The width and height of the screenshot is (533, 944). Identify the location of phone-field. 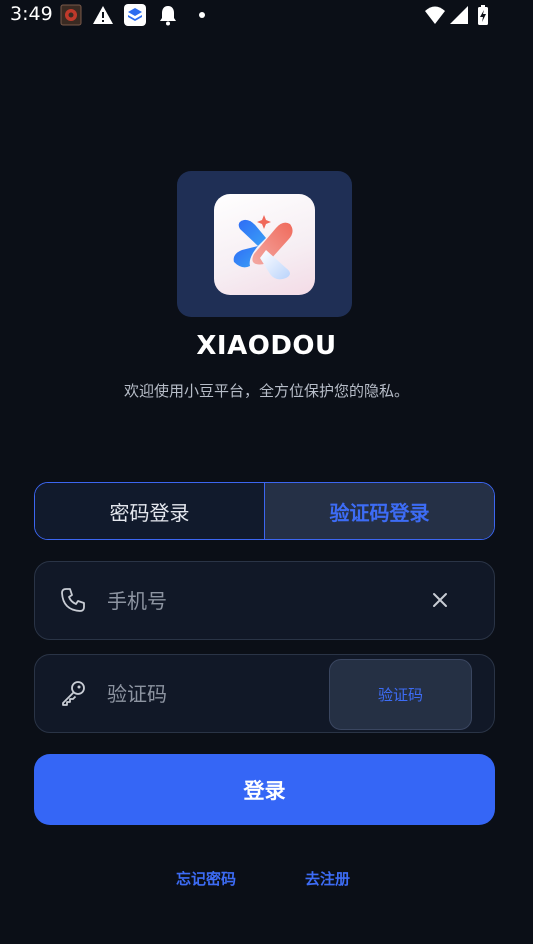
(264, 600).